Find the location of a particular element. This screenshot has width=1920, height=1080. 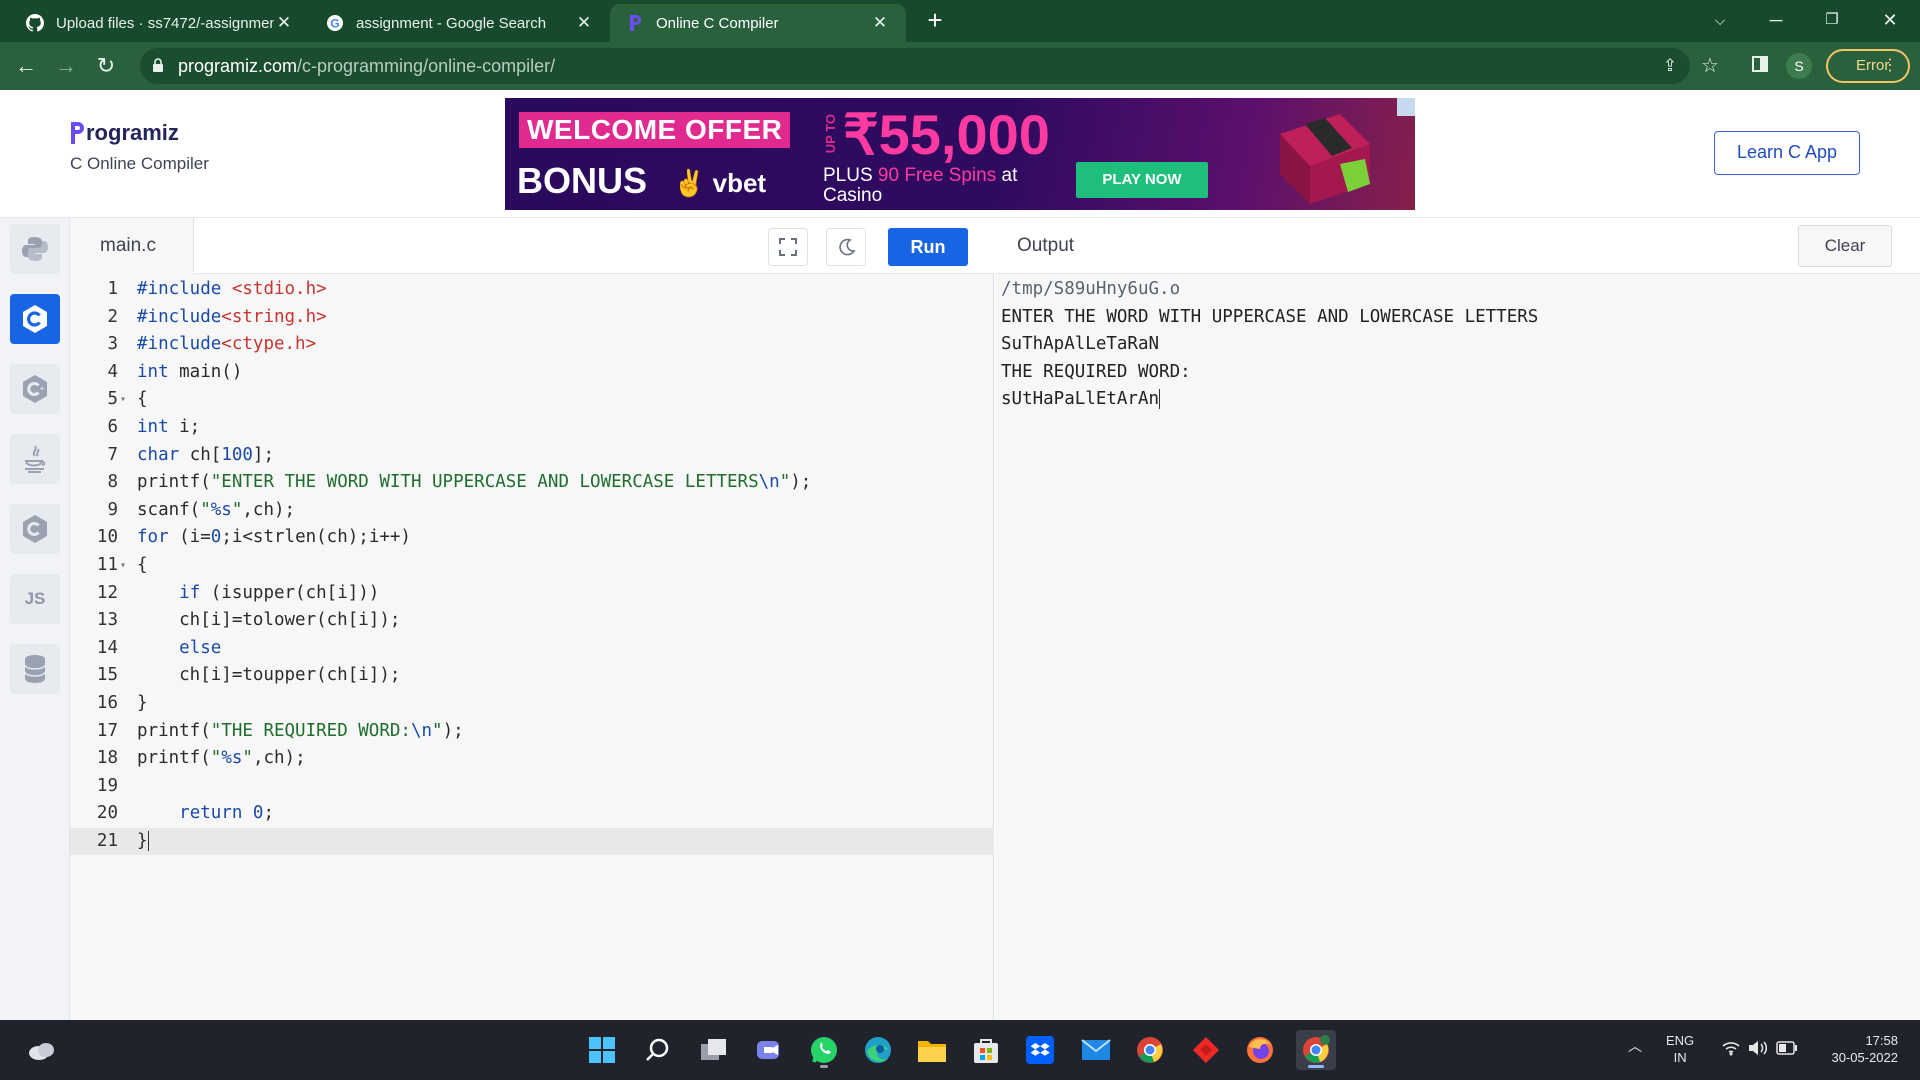

ad-plus-a: PLUS is located at coordinates (850, 175).